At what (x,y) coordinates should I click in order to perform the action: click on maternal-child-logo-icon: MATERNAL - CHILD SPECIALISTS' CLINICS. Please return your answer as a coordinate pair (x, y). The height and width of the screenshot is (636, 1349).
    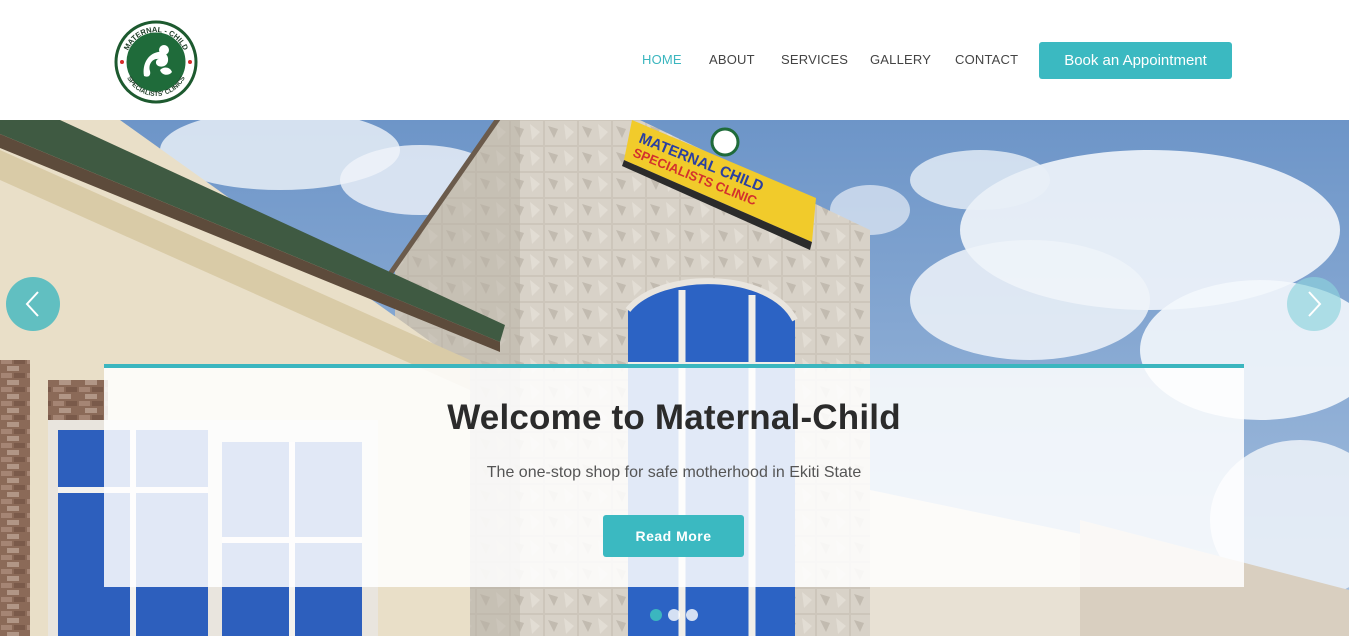
    Looking at the image, I should click on (156, 62).